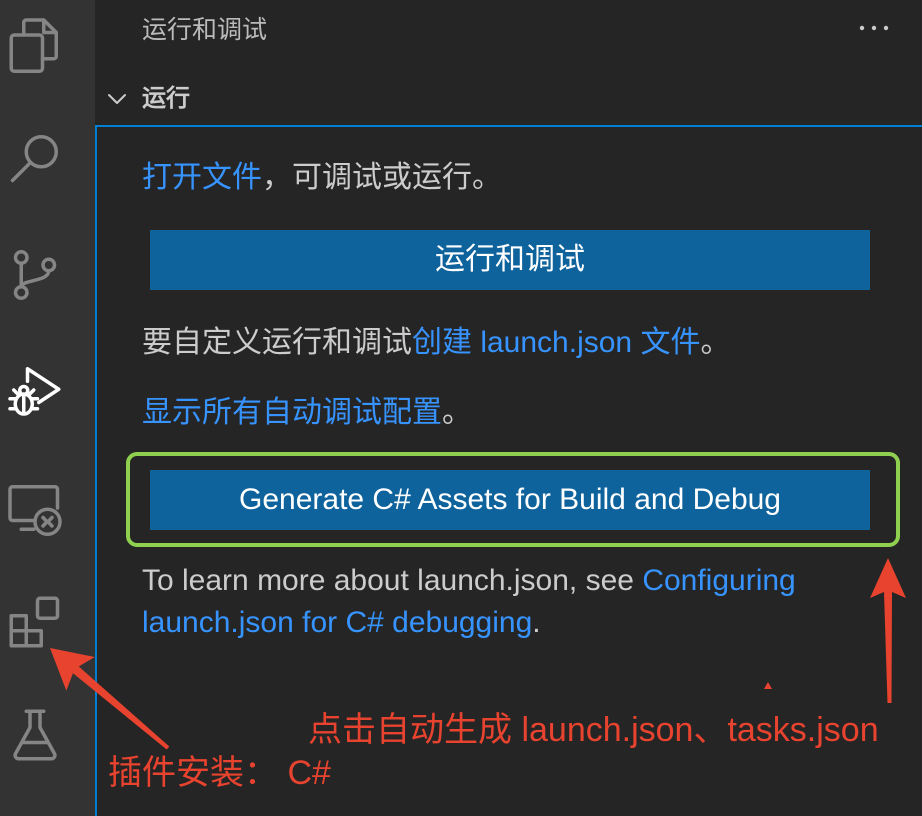 The height and width of the screenshot is (816, 922). I want to click on open-file-message: 打开文件，可调试或运行。, so click(322, 178).